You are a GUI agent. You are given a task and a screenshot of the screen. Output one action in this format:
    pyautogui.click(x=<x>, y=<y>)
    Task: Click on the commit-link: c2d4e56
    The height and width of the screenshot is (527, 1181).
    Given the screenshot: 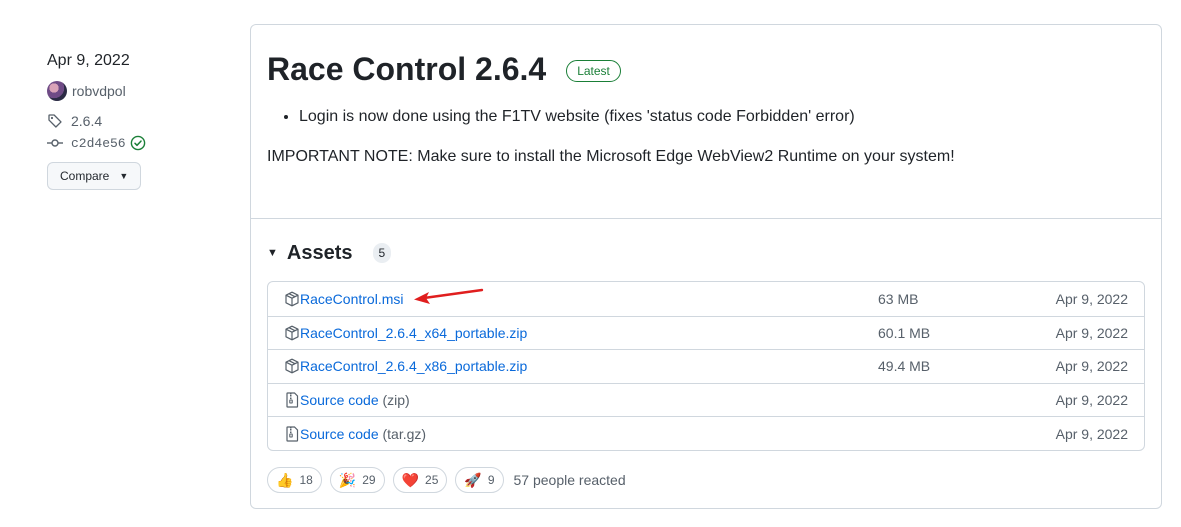 What is the action you would take?
    pyautogui.click(x=137, y=143)
    